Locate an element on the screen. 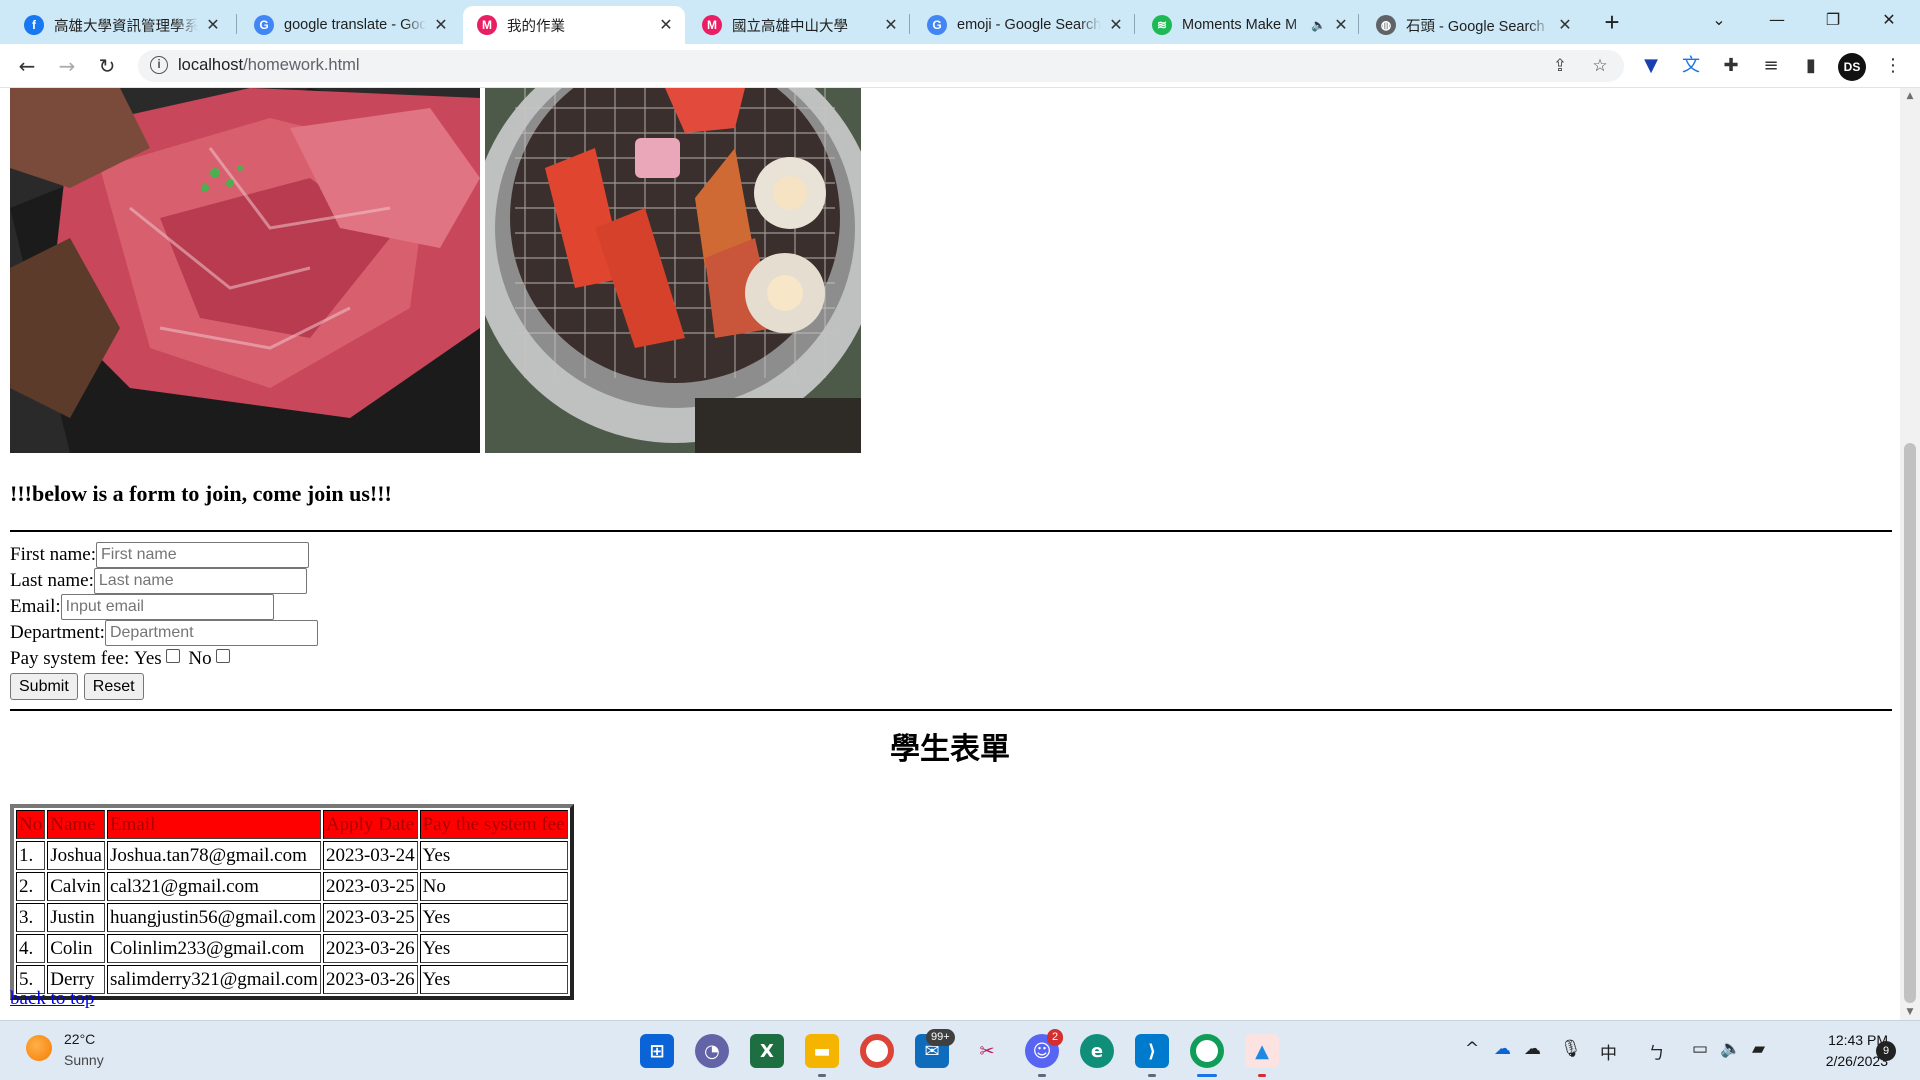 This screenshot has height=1080, width=1920. tab-5: Gemoji - Google Search ✕ is located at coordinates (1024, 25).